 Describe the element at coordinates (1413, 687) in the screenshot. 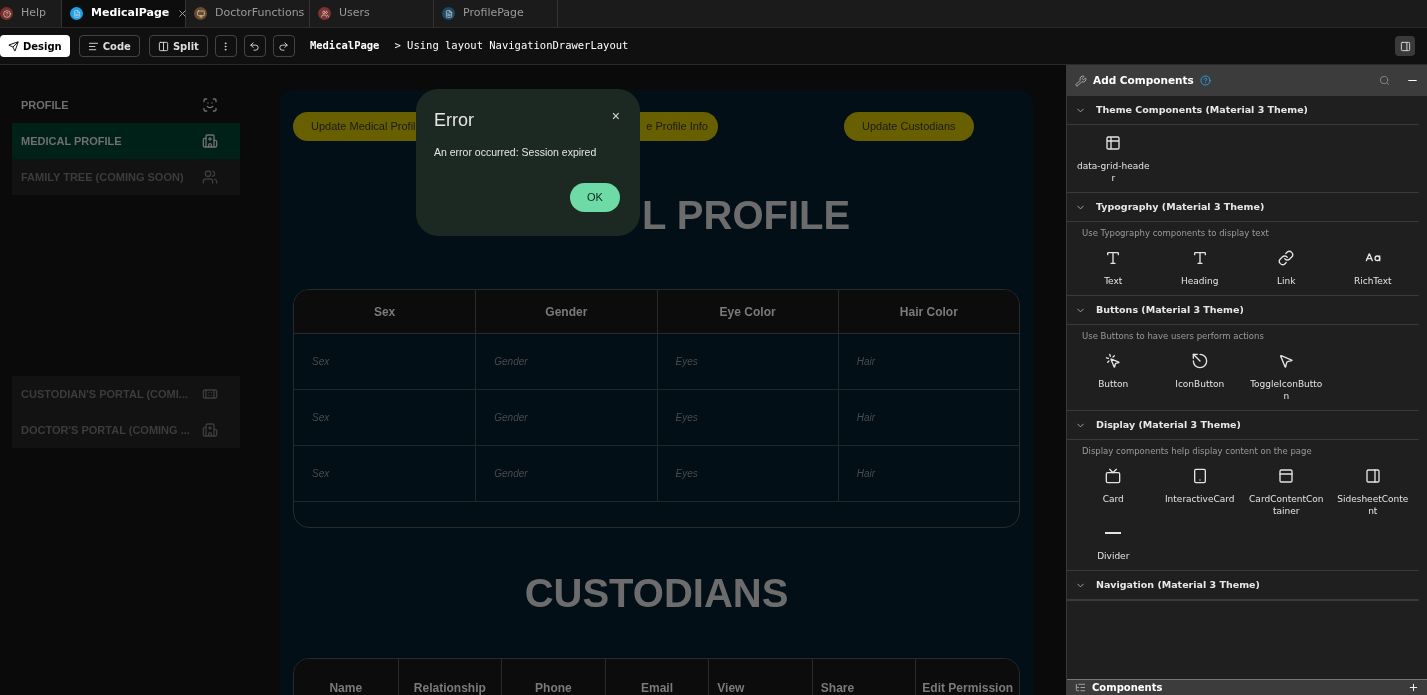

I see `add-icon` at that location.